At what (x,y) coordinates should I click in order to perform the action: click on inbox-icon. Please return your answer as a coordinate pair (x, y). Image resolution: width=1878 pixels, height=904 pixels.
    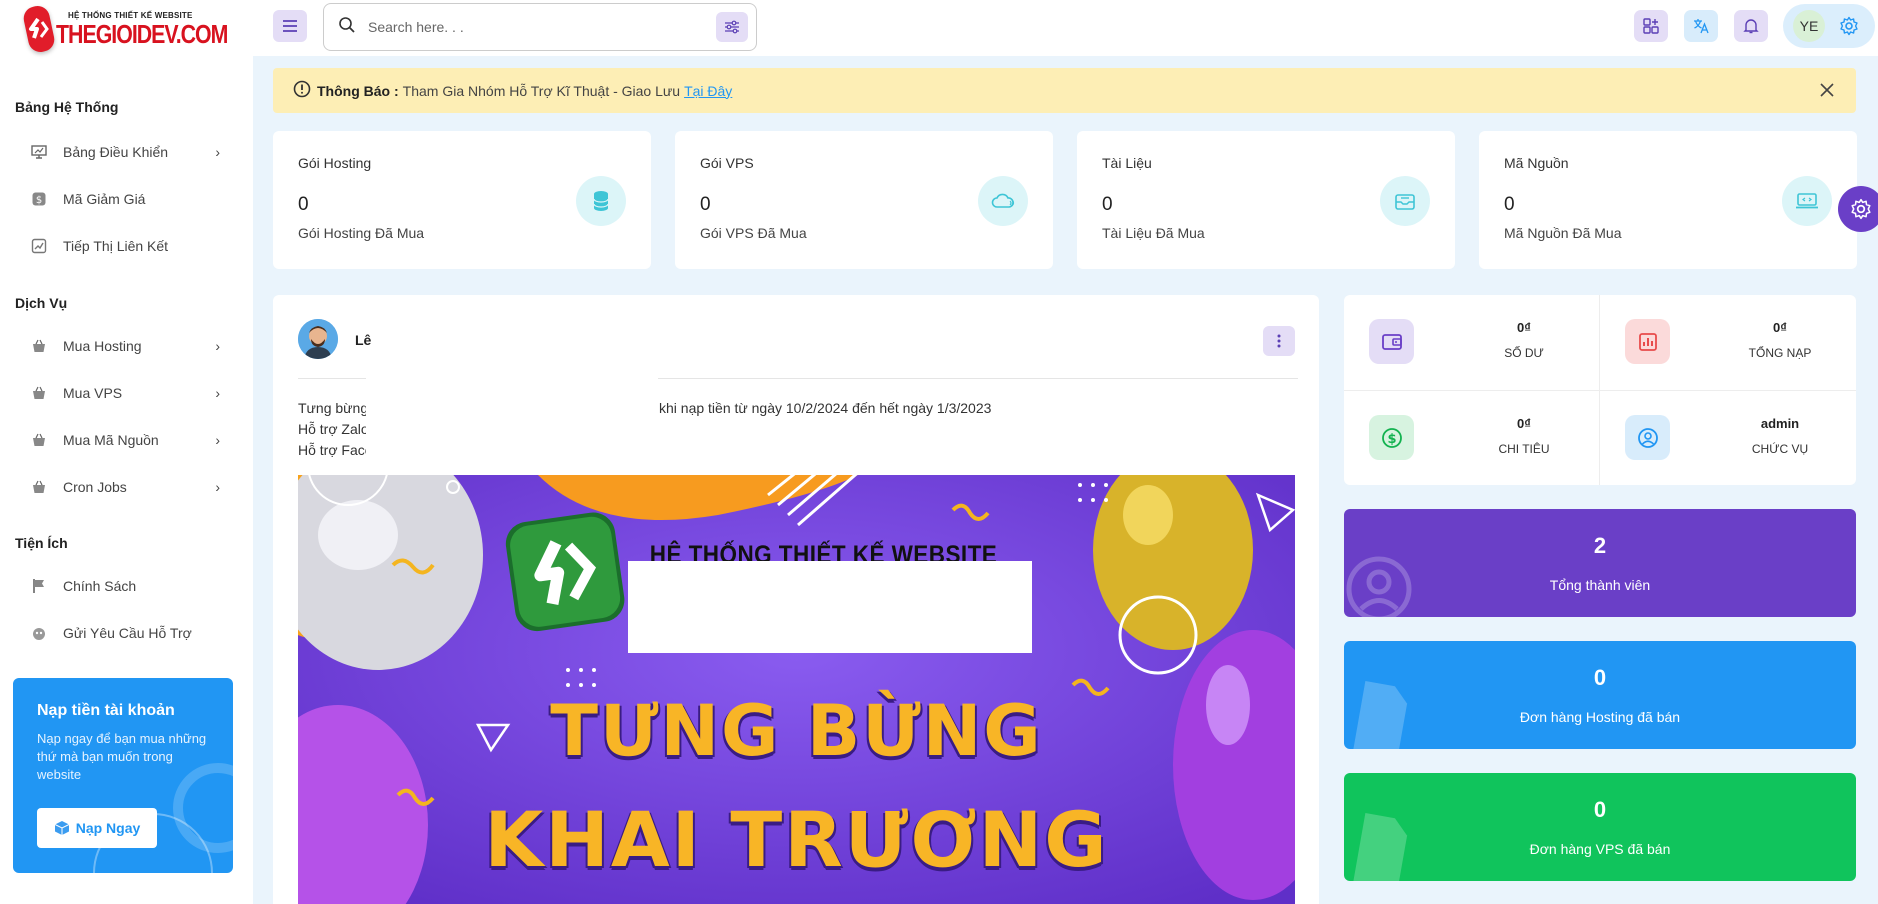
    Looking at the image, I should click on (1405, 201).